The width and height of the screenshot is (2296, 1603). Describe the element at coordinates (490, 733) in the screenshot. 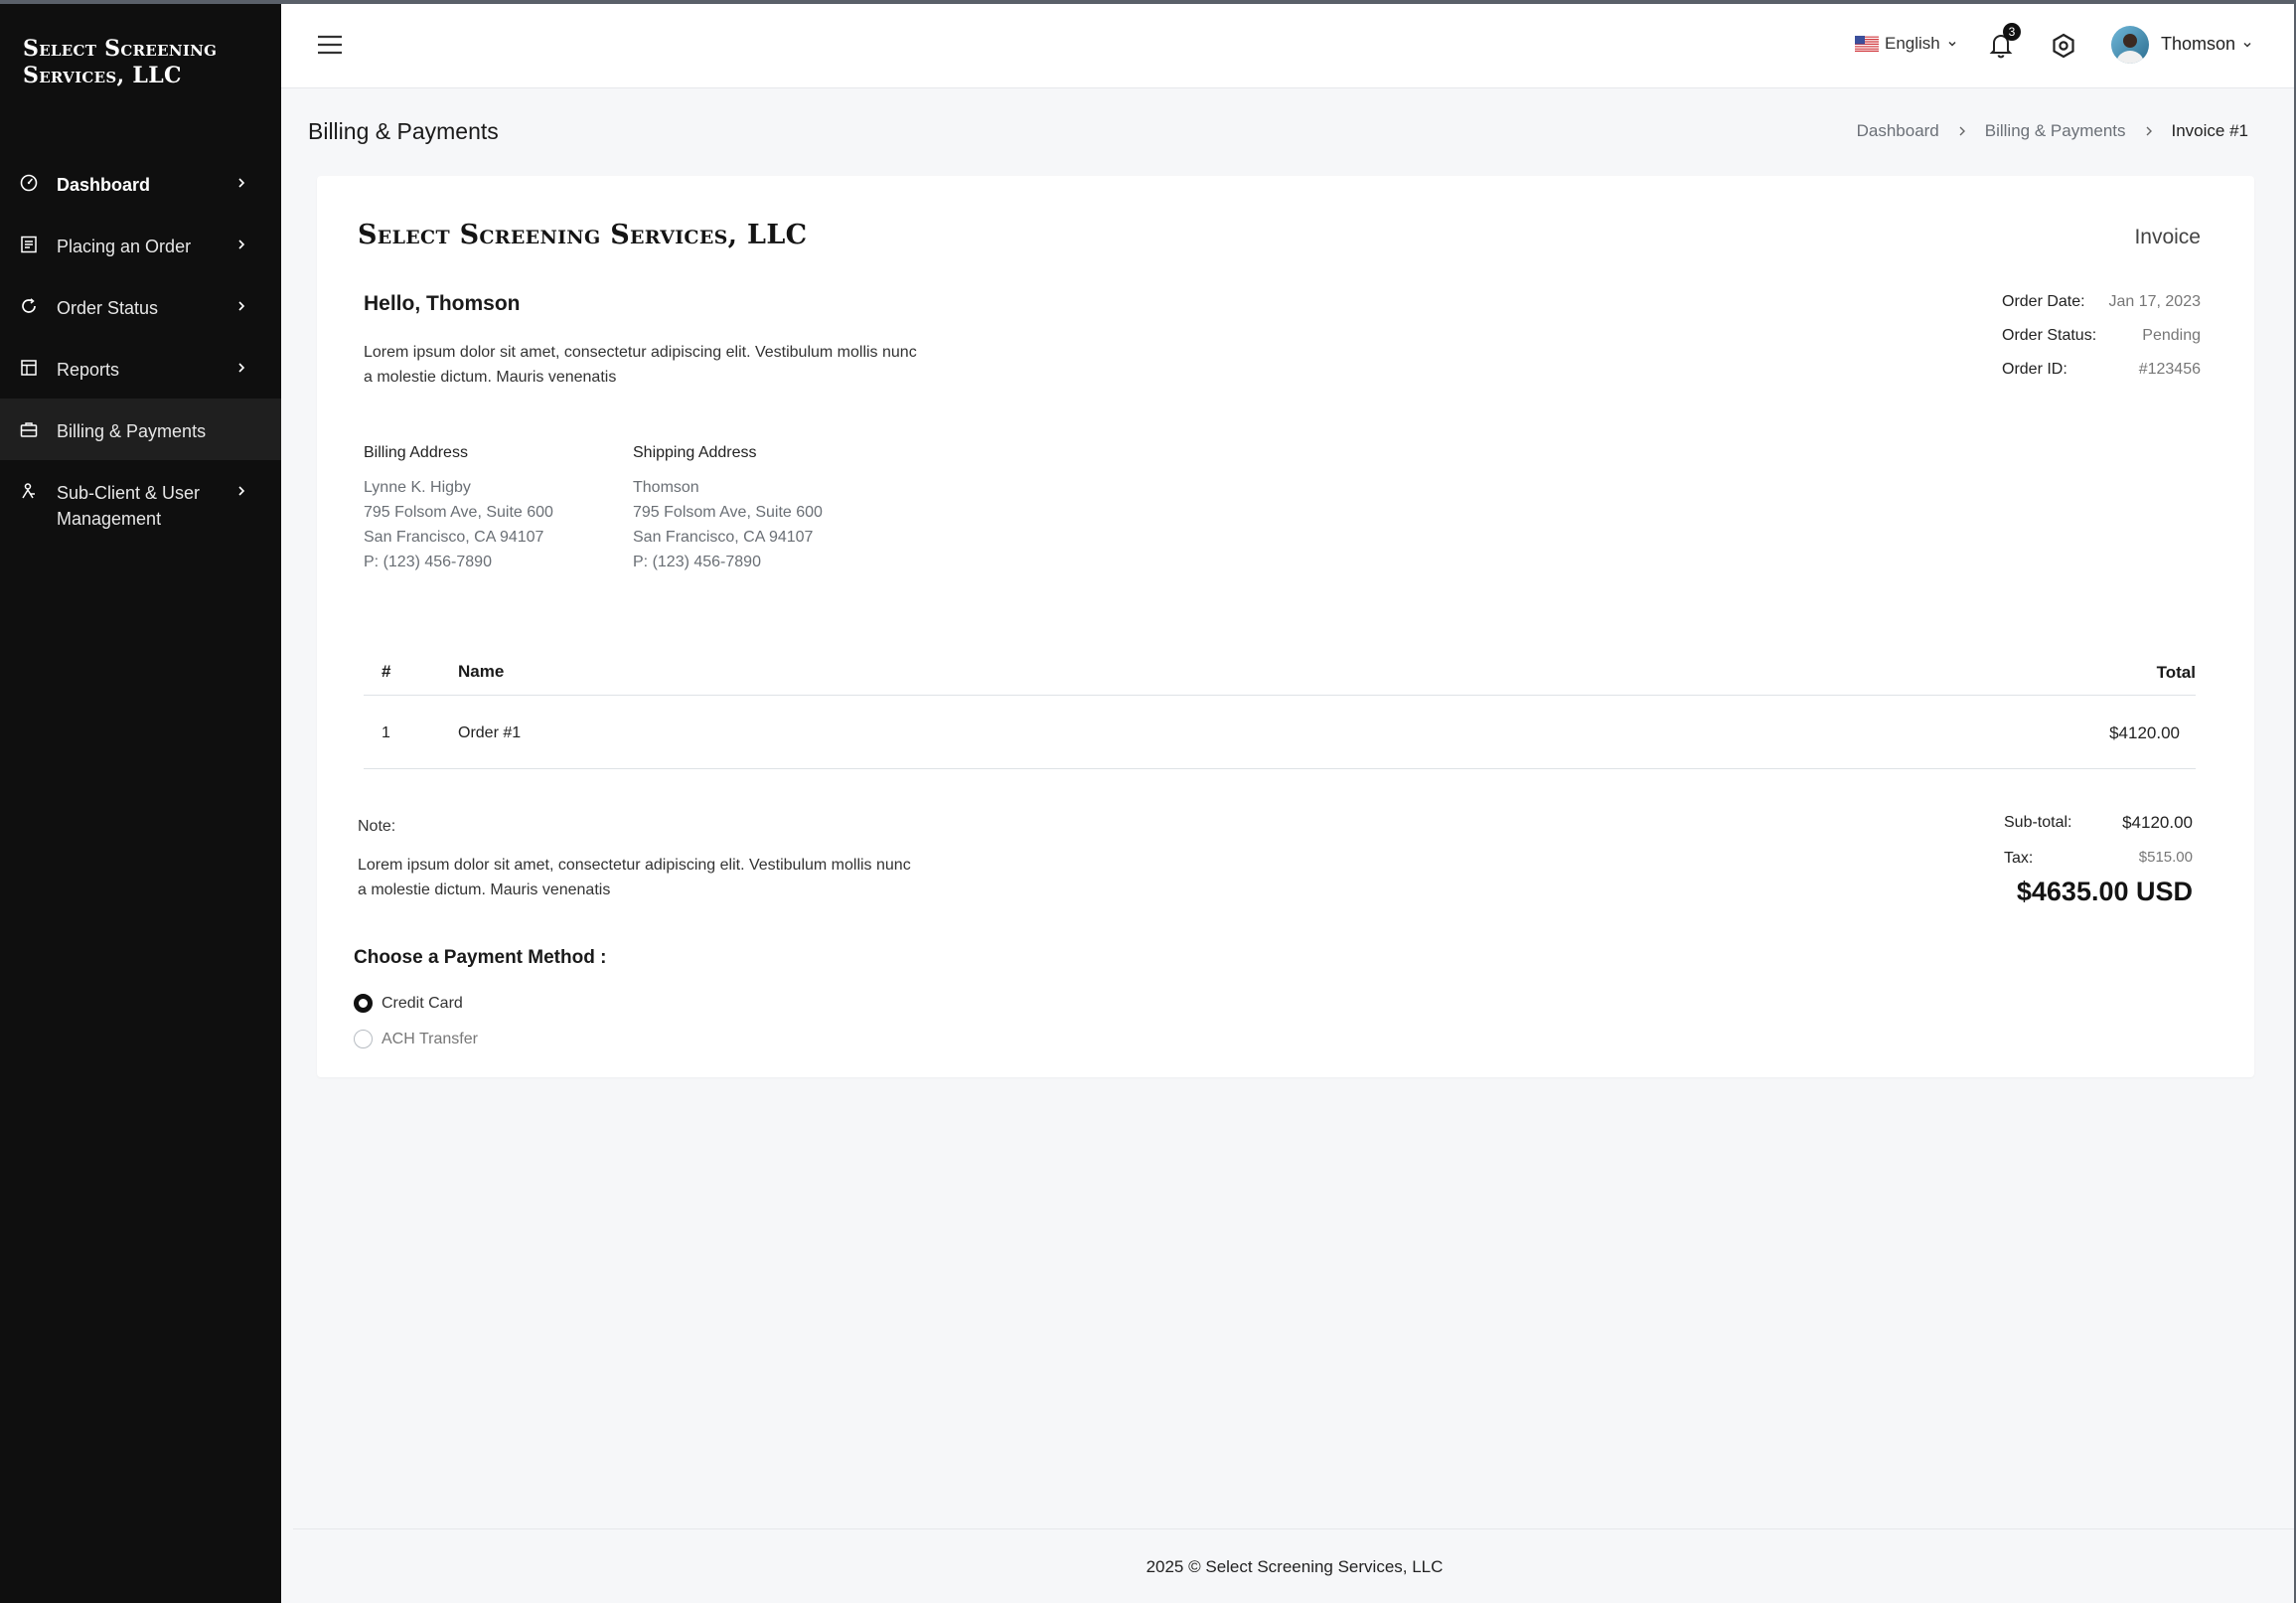

I see `row-name: Order #1` at that location.